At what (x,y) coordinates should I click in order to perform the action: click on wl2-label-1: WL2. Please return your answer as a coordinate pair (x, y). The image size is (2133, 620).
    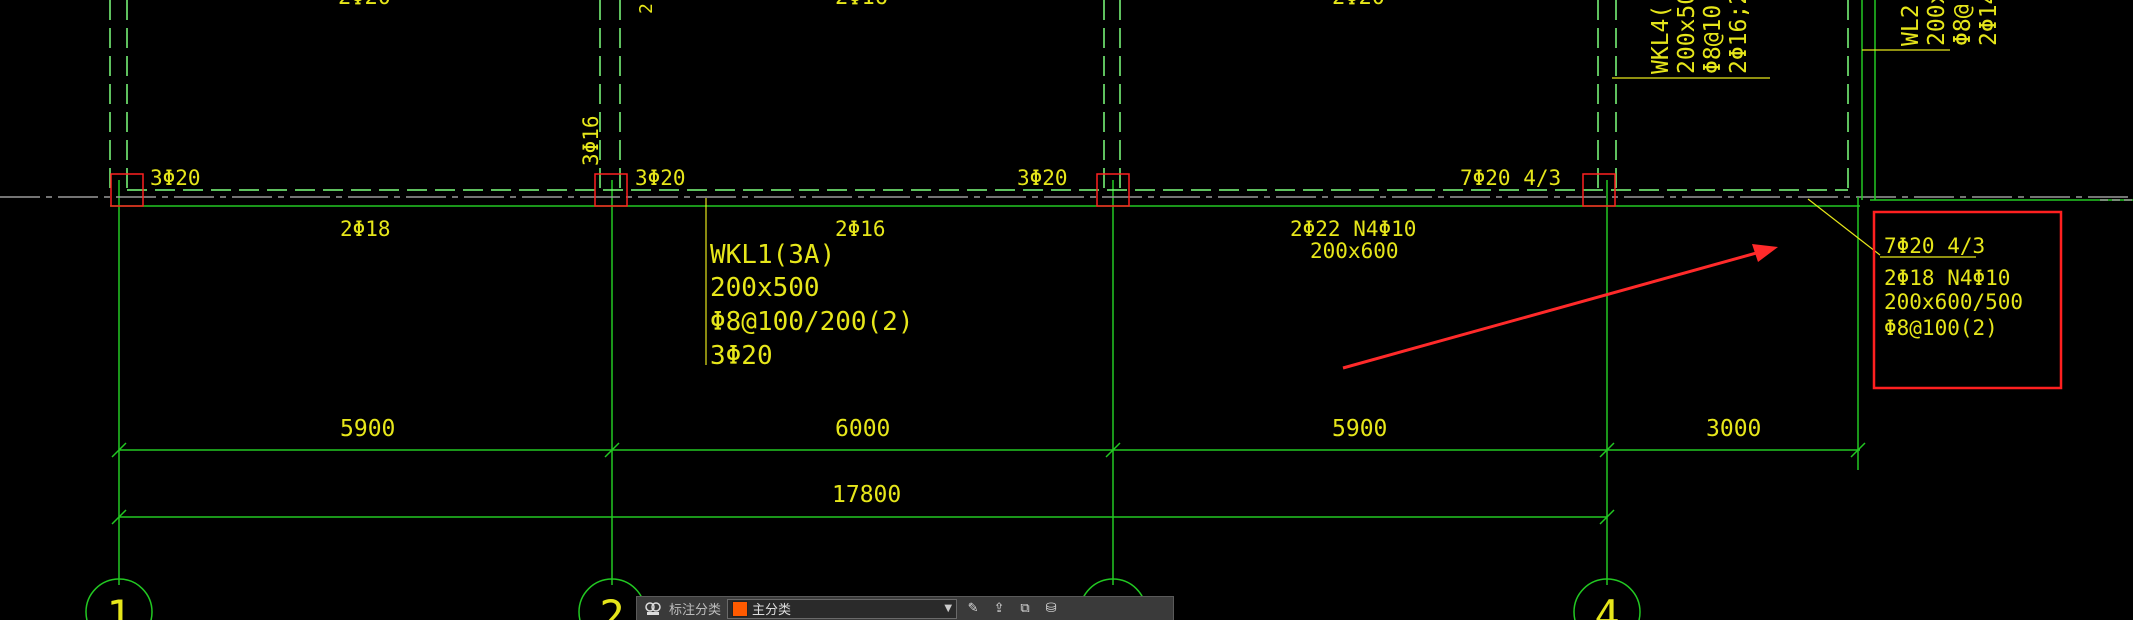
    Looking at the image, I should click on (1911, 25).